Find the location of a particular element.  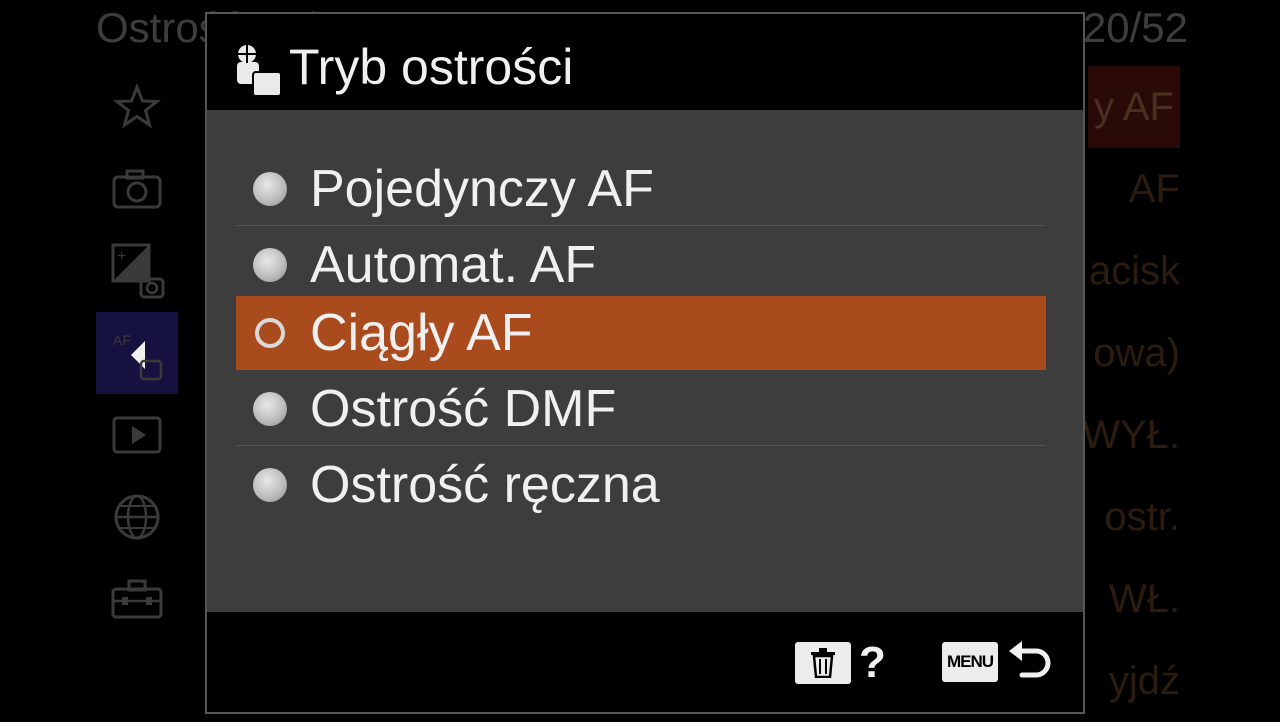

af-focus-icon: AF is located at coordinates (138, 356).